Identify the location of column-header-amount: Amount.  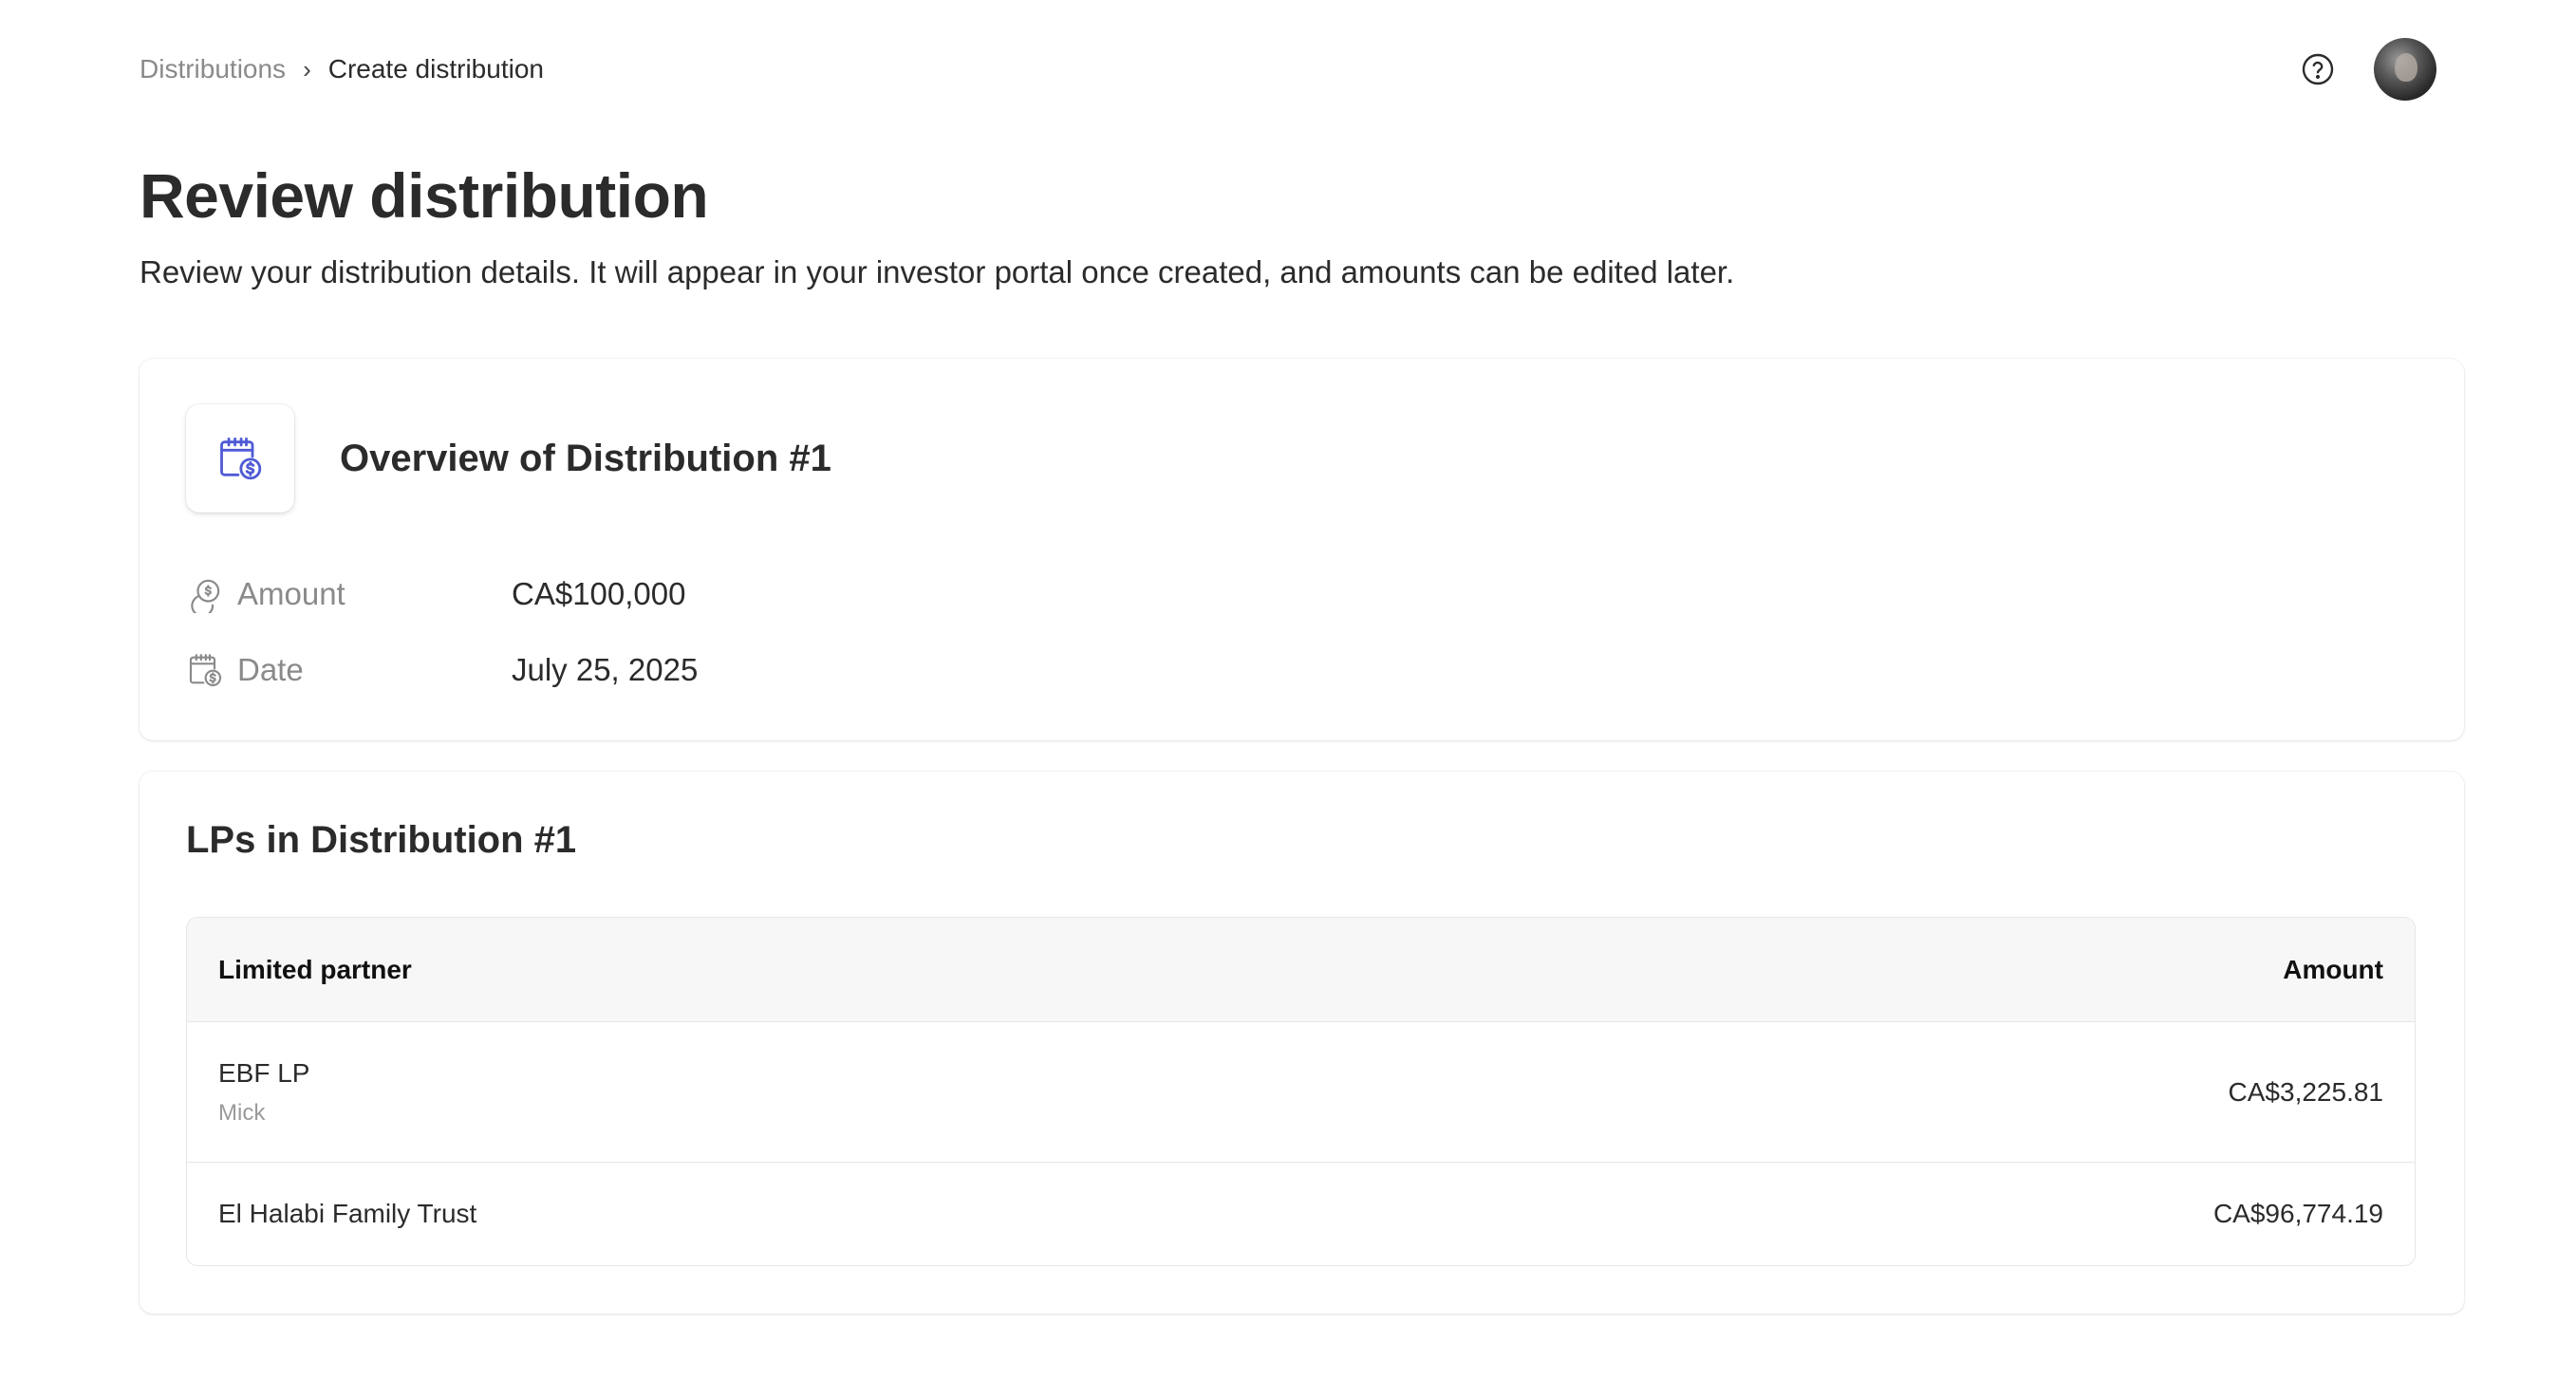
(2333, 969).